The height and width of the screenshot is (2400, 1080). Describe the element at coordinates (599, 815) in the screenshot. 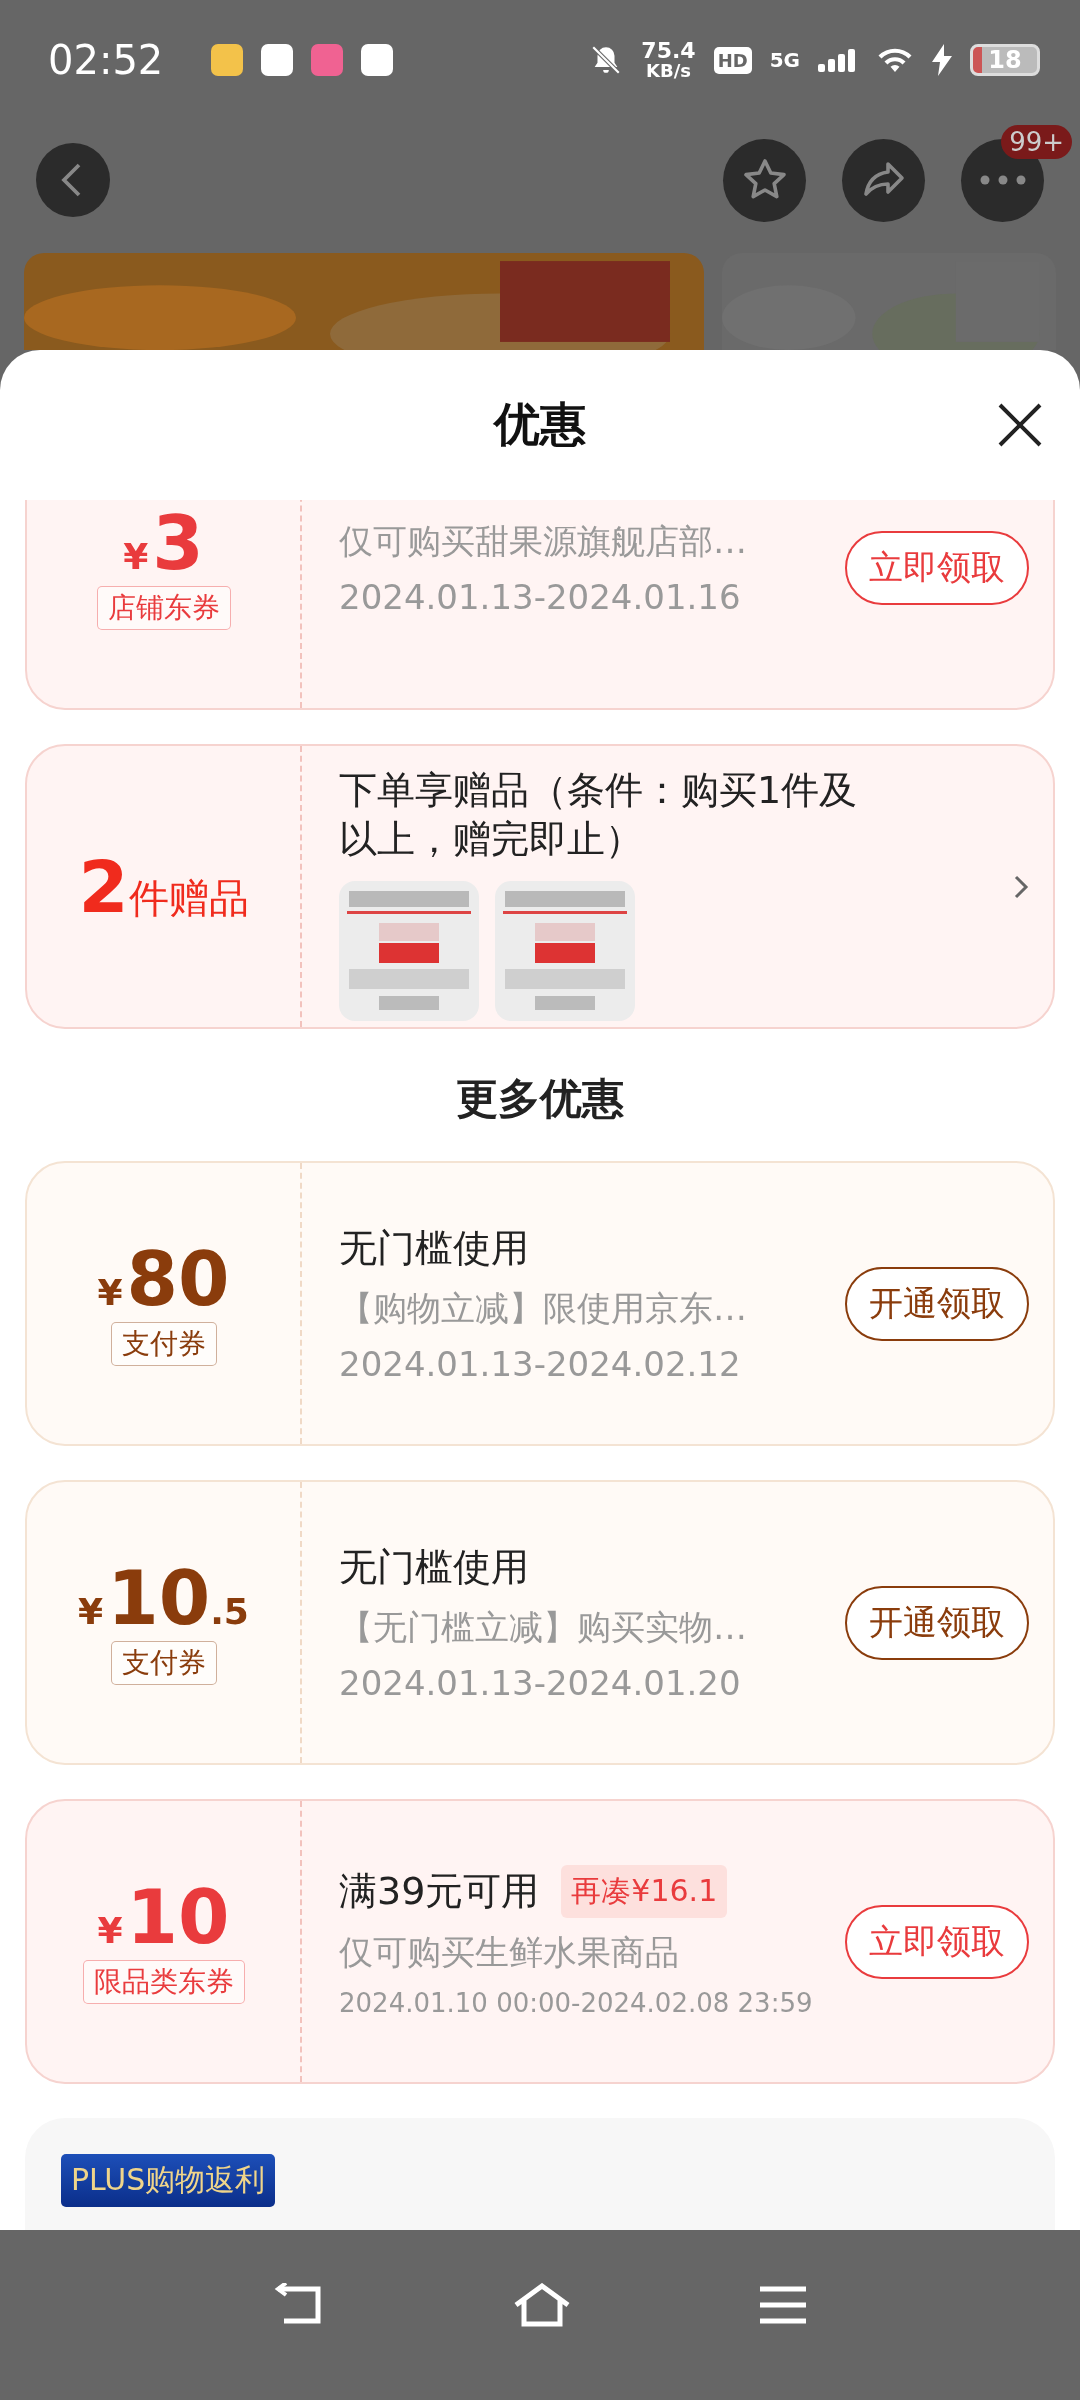

I see `gift-title: 下单享赠品（条件：购买1件及以上，赠完即止）` at that location.